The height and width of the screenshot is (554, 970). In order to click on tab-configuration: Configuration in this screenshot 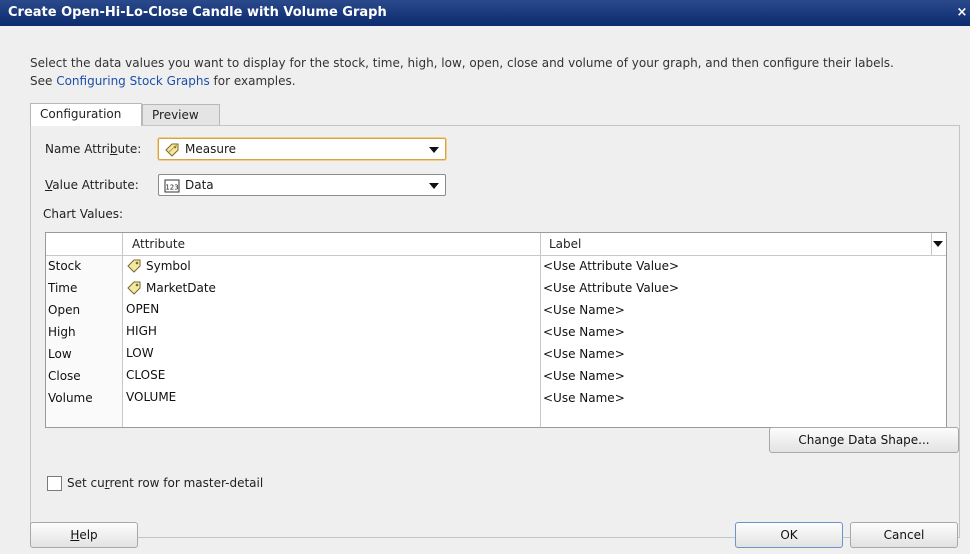, I will do `click(86, 114)`.